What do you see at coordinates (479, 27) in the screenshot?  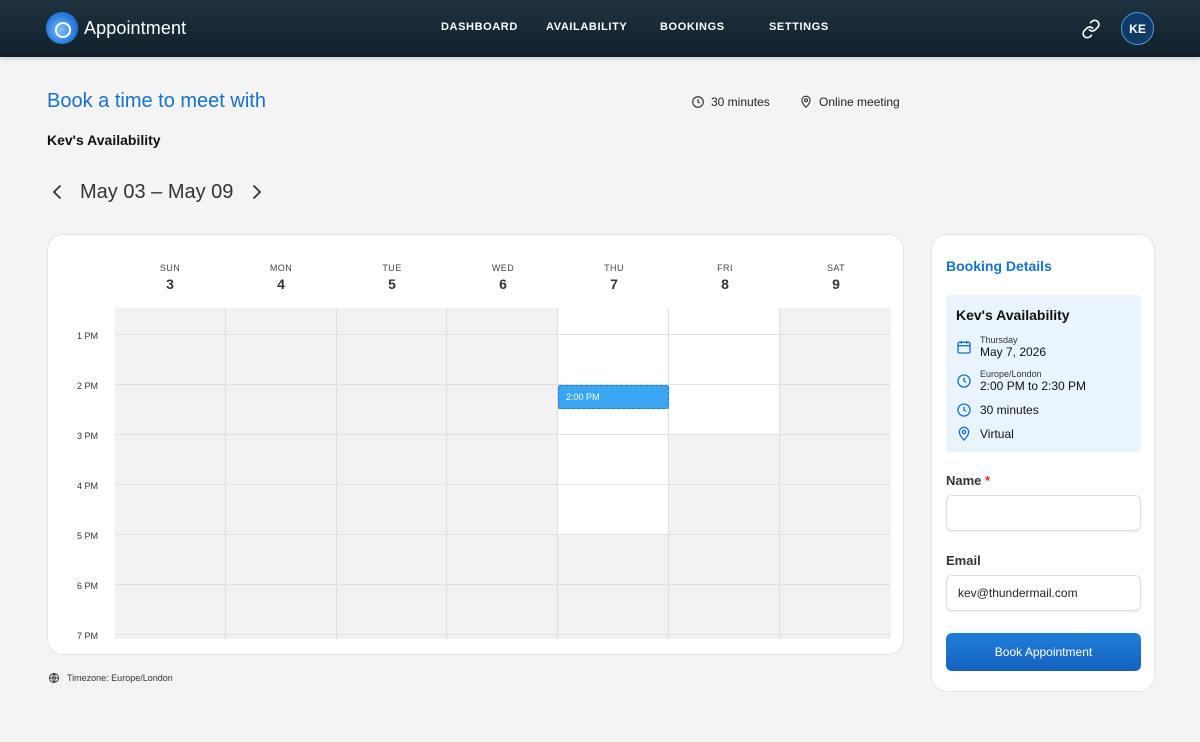 I see `nav-dashboard: DASHBOARD` at bounding box center [479, 27].